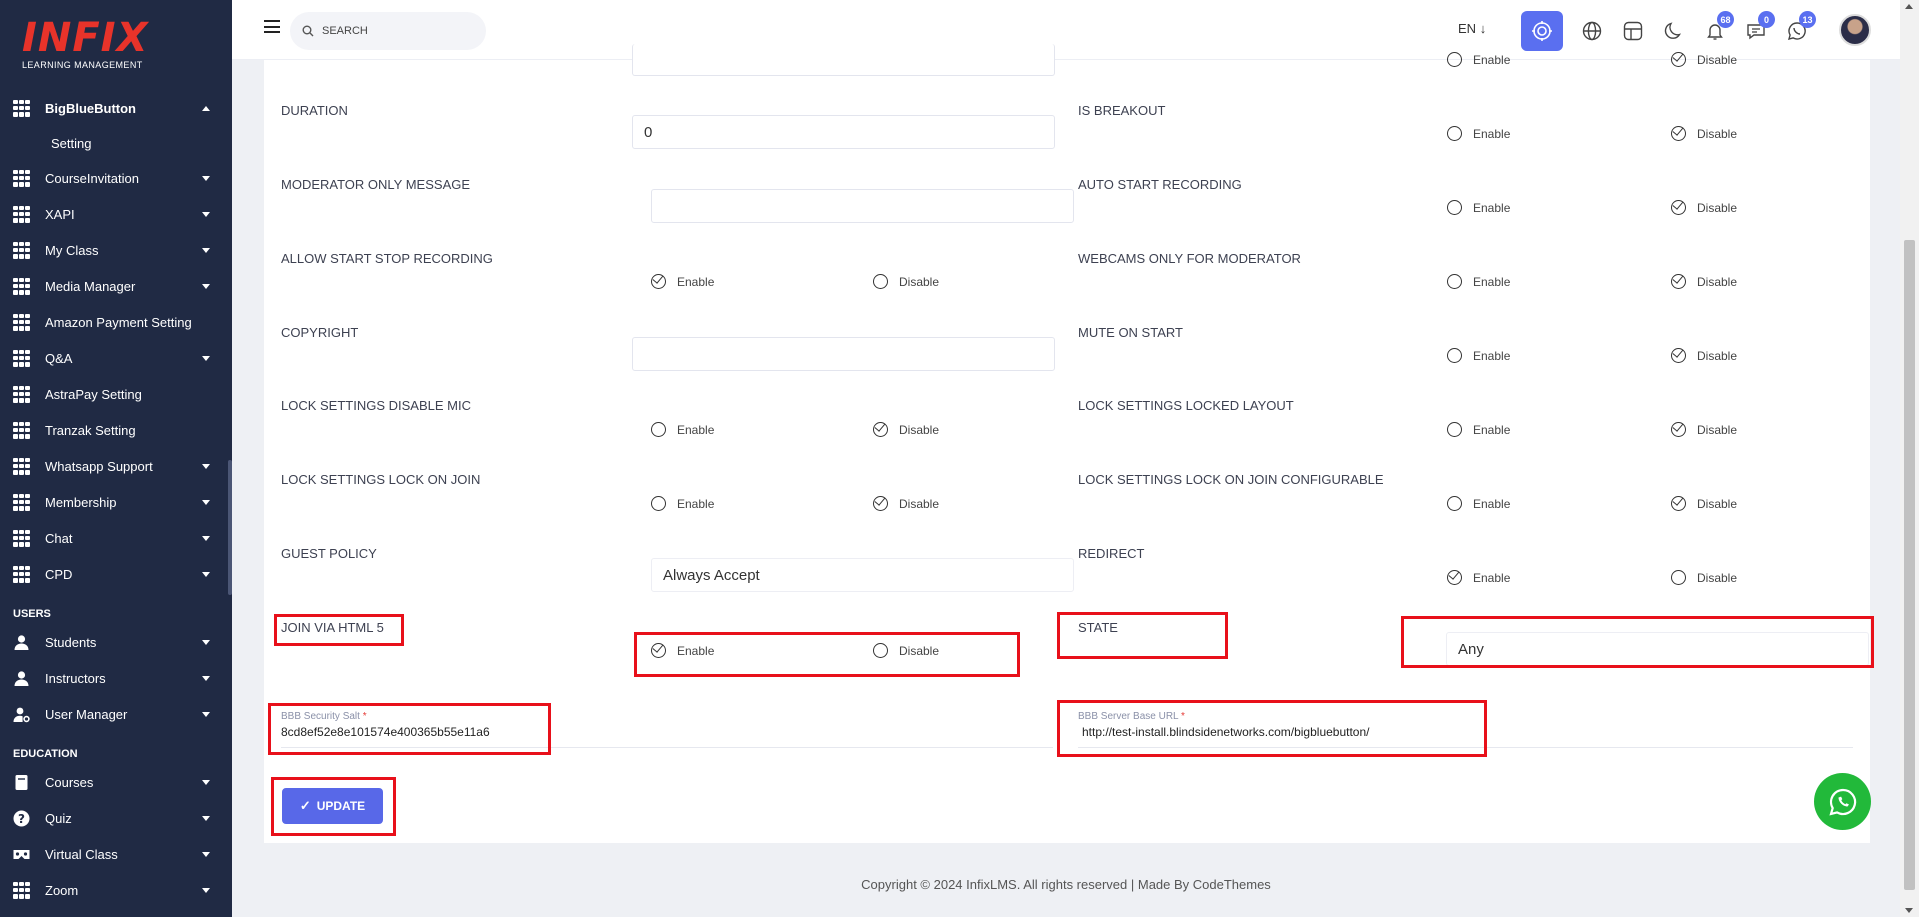 The width and height of the screenshot is (1919, 917). Describe the element at coordinates (682, 429) in the screenshot. I see `lock-disable-mic-enable: Enable` at that location.